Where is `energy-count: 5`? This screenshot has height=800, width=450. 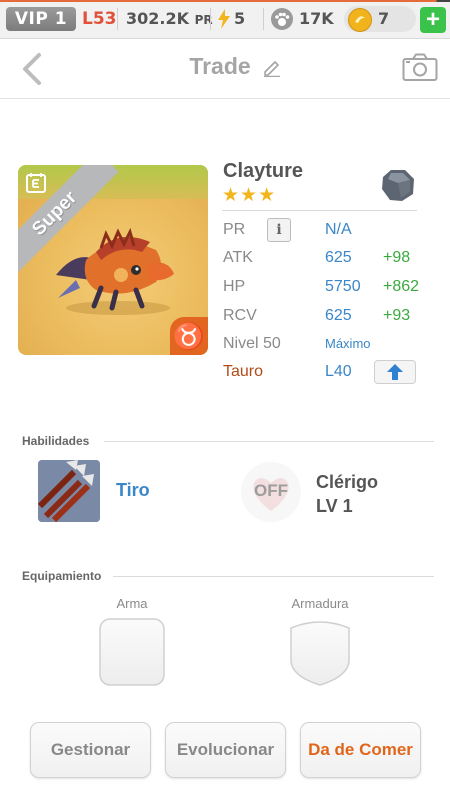 energy-count: 5 is located at coordinates (240, 18).